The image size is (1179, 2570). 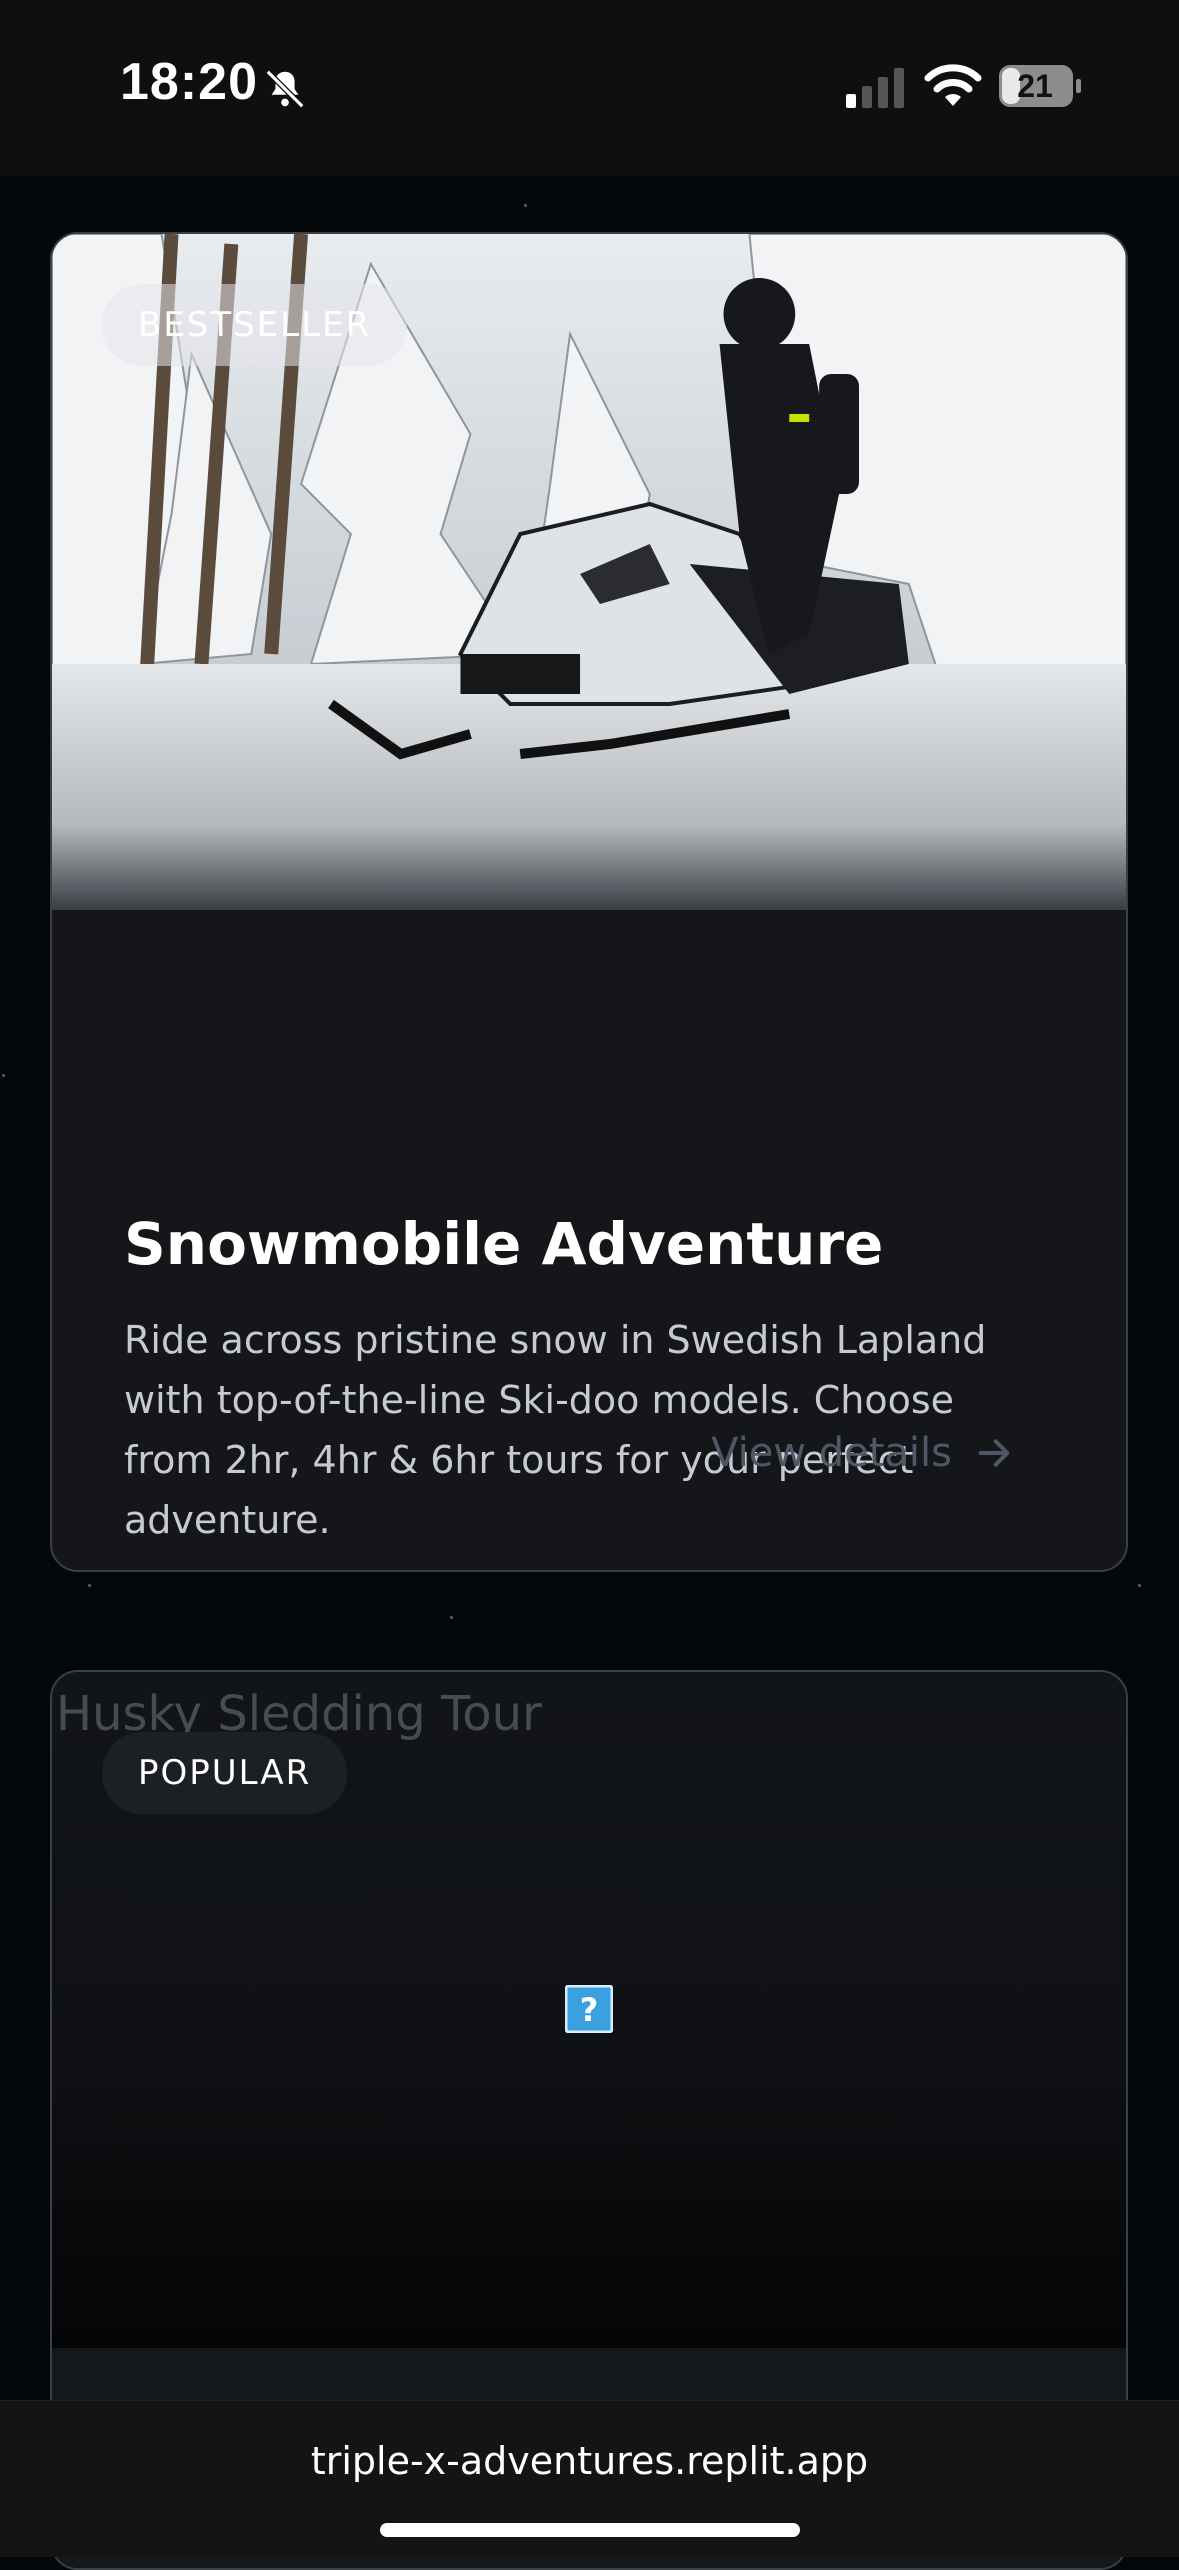 What do you see at coordinates (589, 2461) in the screenshot?
I see `url-text: triple-x-adventures.replit.app` at bounding box center [589, 2461].